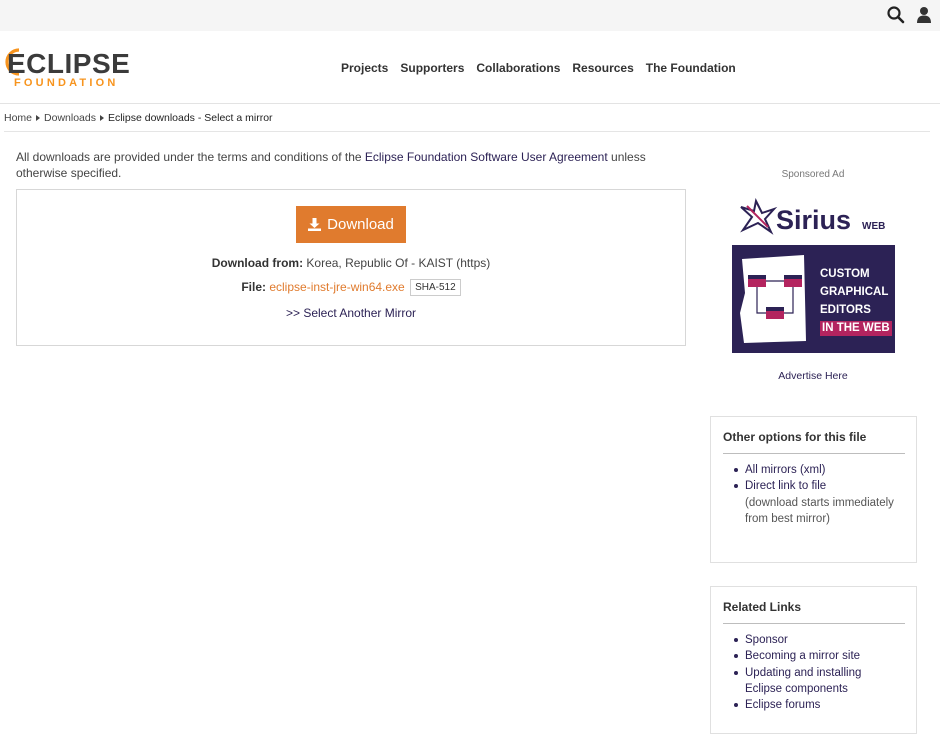  What do you see at coordinates (253, 287) in the screenshot?
I see `file-label: File:` at bounding box center [253, 287].